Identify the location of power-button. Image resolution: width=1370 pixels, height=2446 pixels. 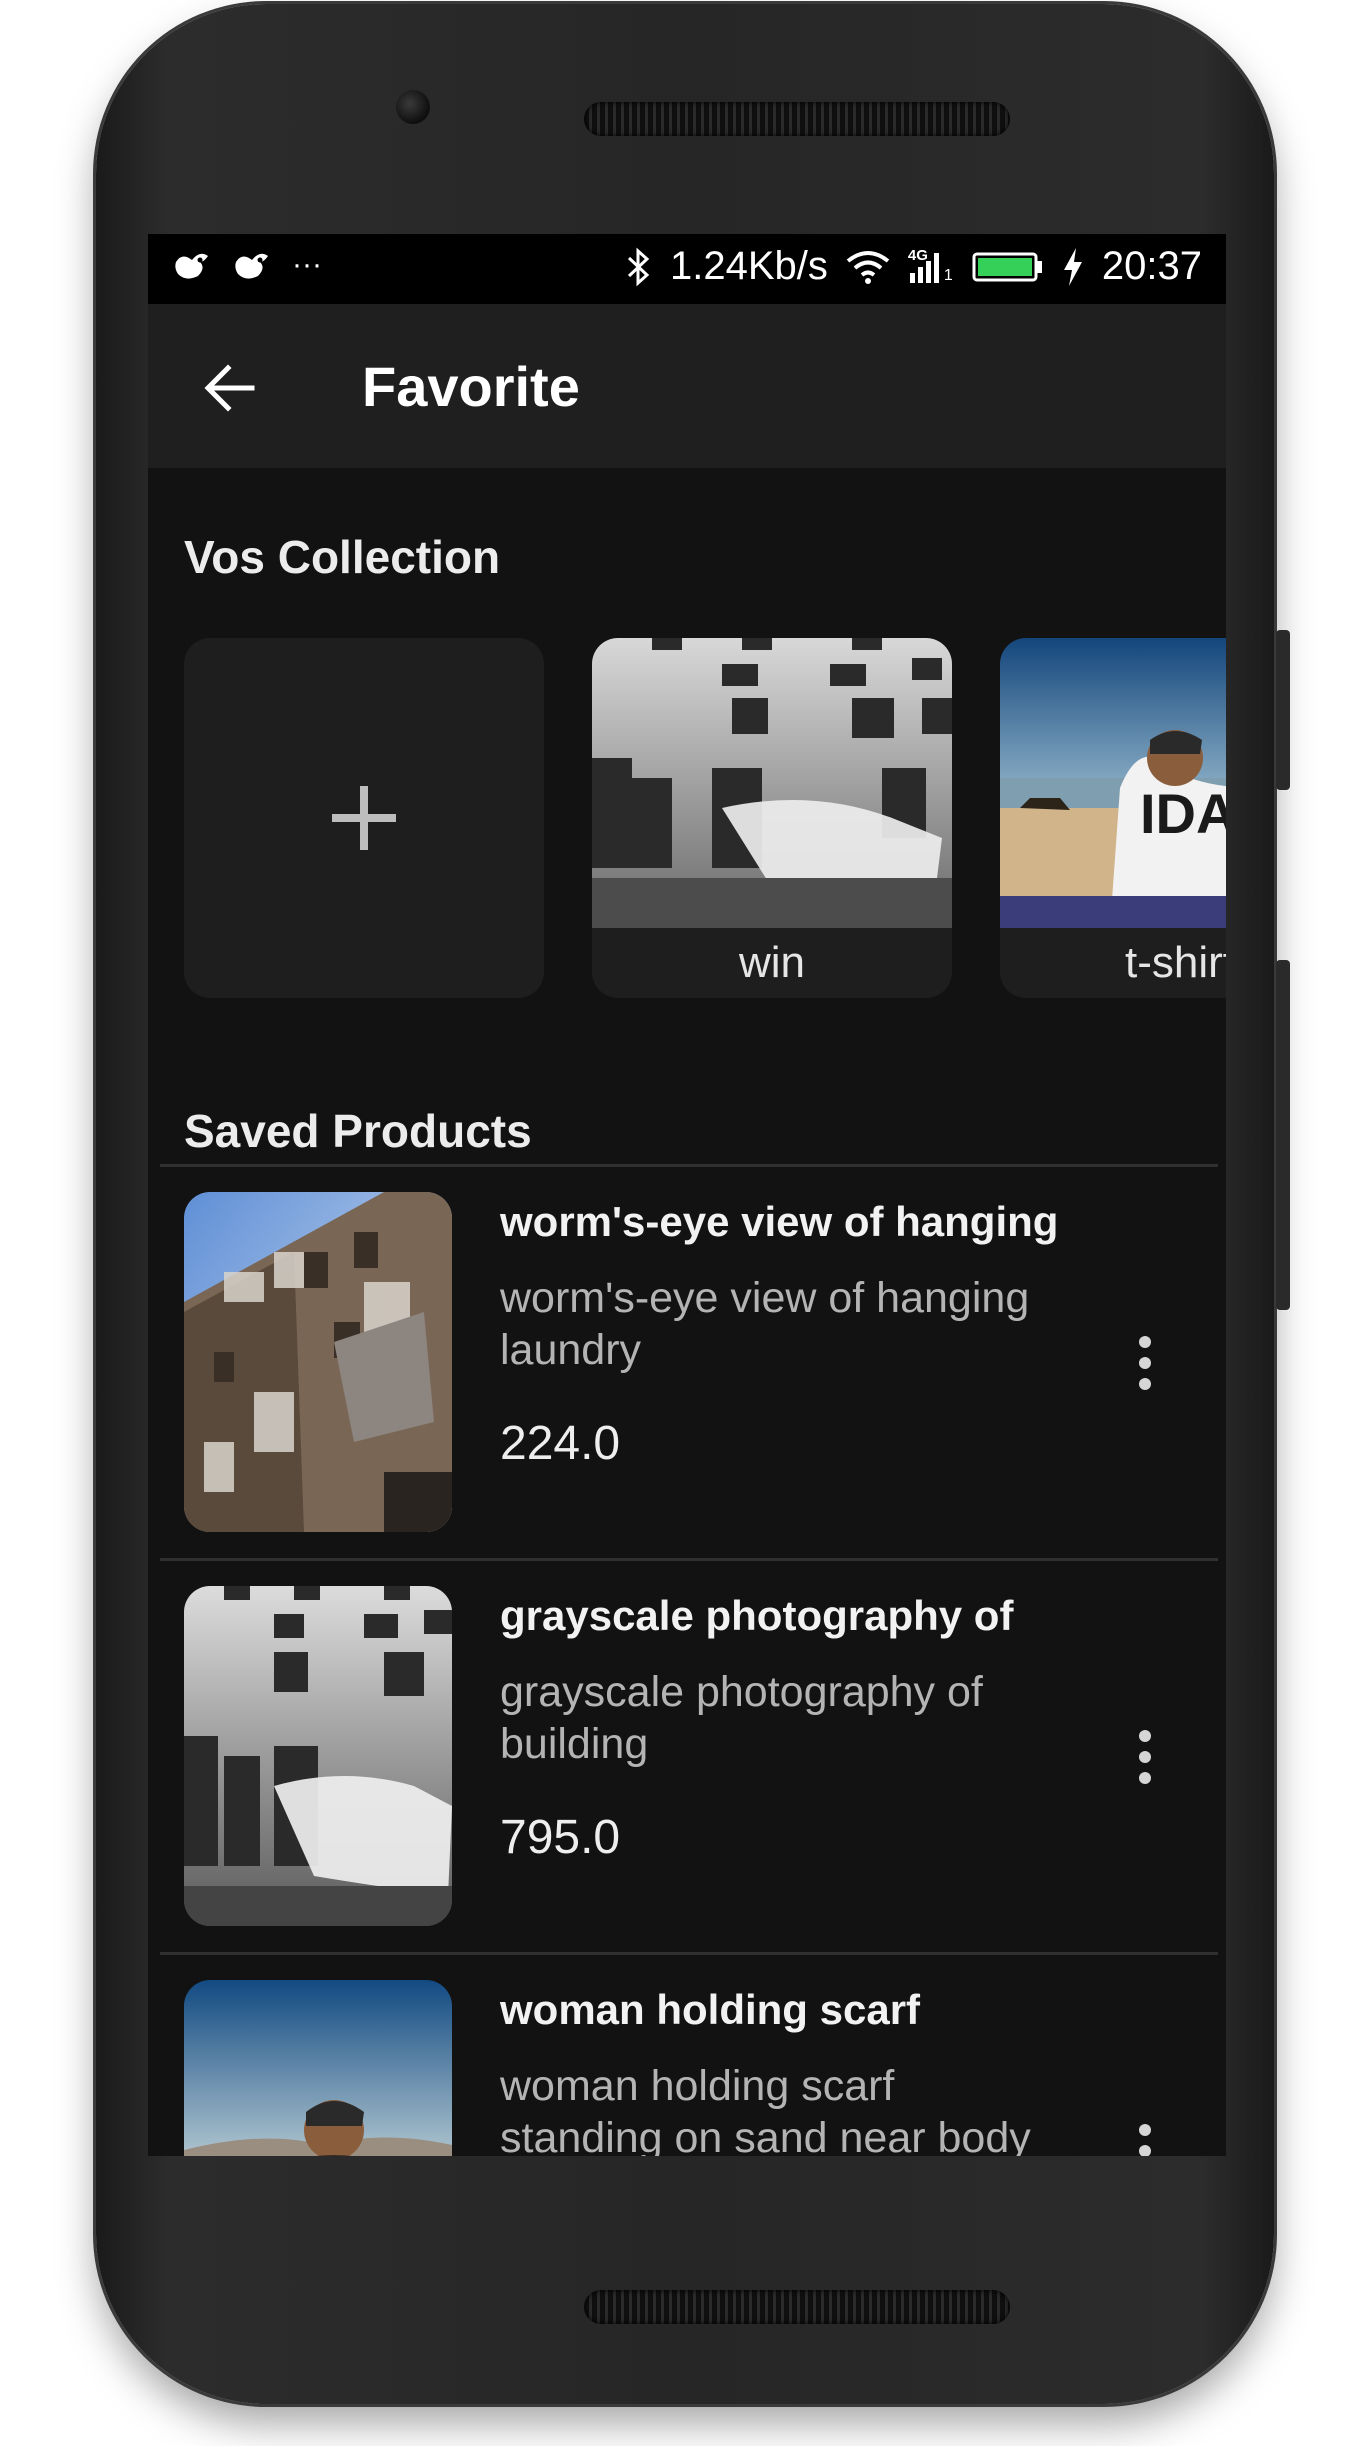
(1283, 710).